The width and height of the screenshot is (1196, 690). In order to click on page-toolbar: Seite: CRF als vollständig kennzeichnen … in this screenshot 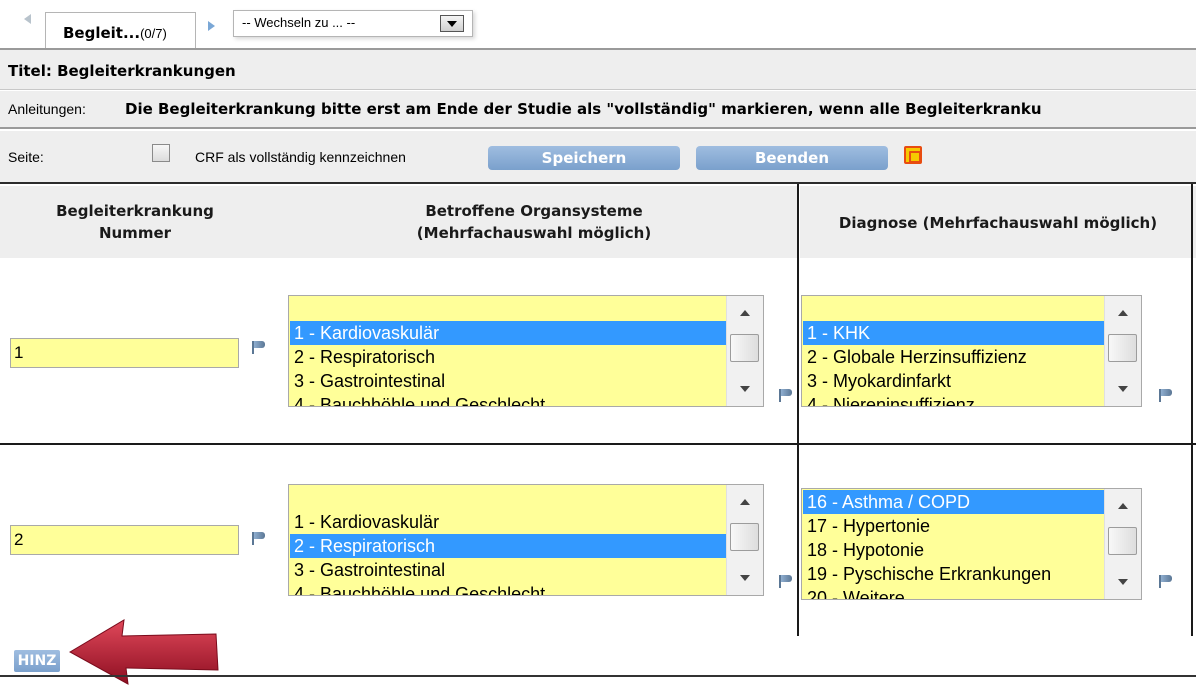, I will do `click(598, 157)`.